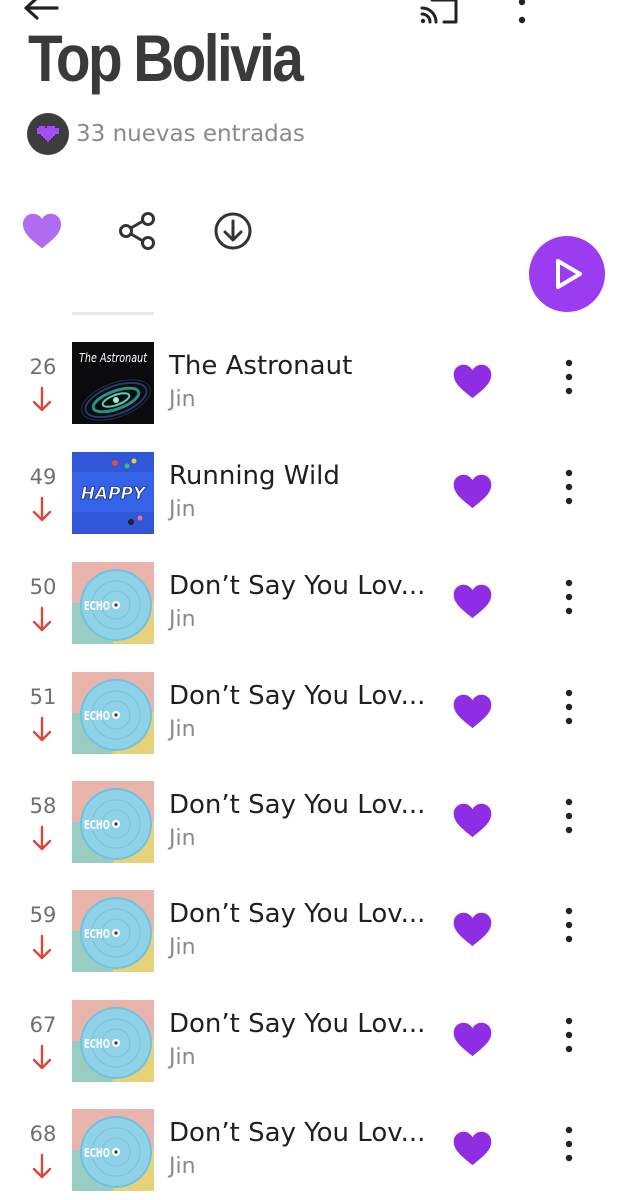 This screenshot has height=1200, width=617. I want to click on track-title: Running Wild, so click(254, 476).